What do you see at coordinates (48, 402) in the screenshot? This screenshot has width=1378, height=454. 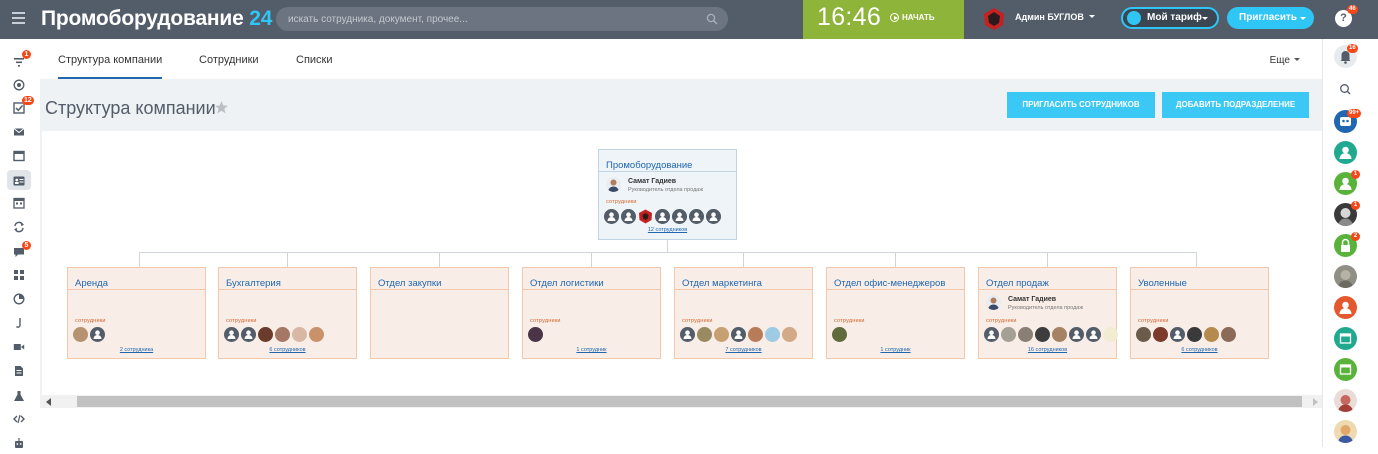 I see `scroll-left-arrow-icon` at bounding box center [48, 402].